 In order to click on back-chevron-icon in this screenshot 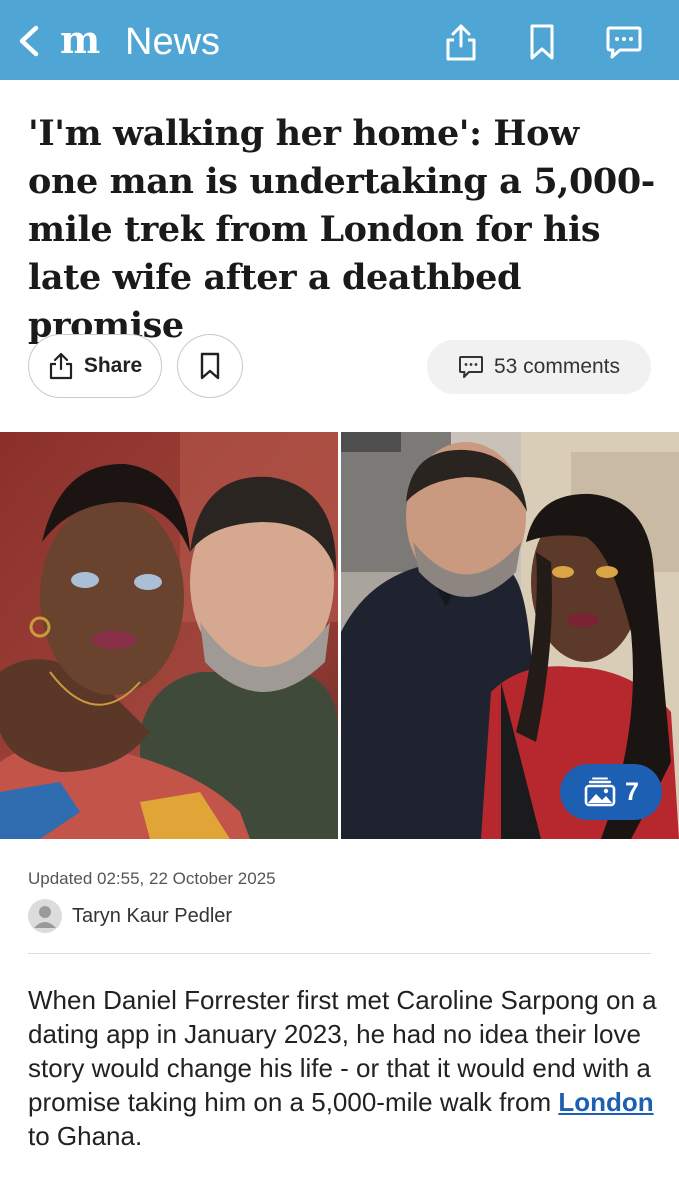, I will do `click(29, 41)`.